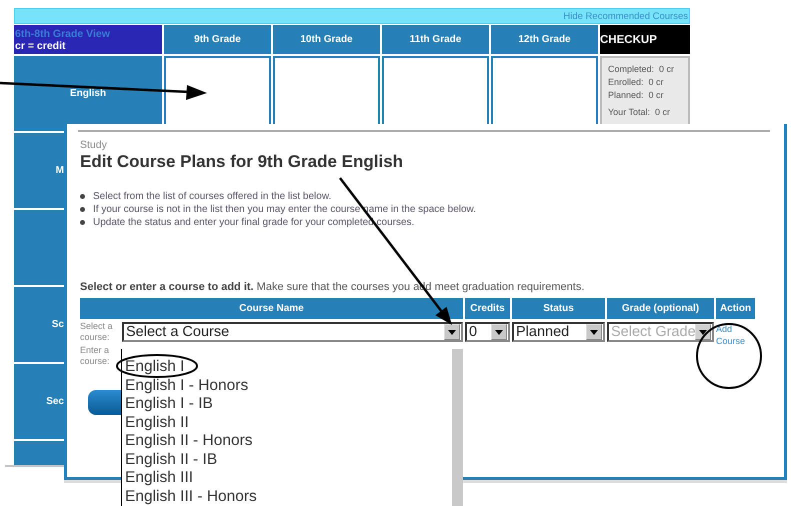 This screenshot has width=791, height=506. I want to click on subject-label: Sc, so click(58, 324).